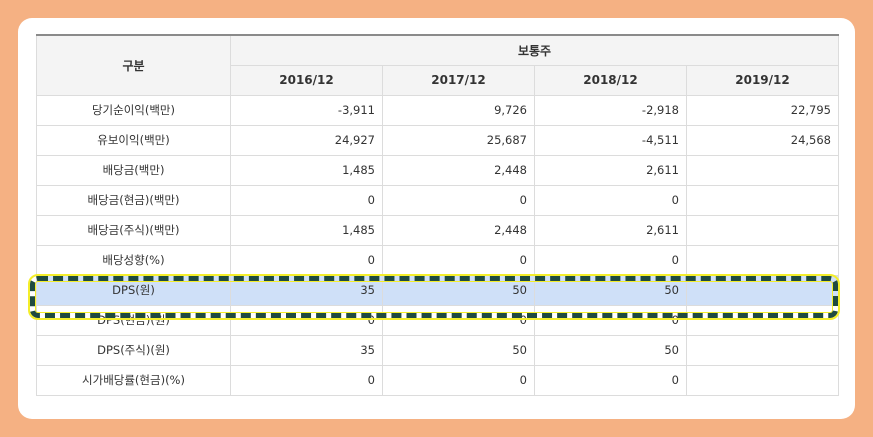  I want to click on table-cell: 24,927, so click(306, 140).